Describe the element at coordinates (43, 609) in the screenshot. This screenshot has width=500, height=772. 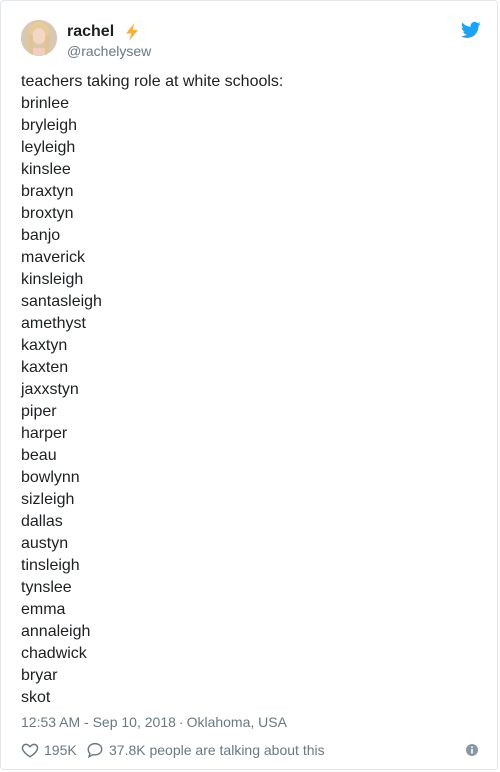
I see `tweet-name-line: emma` at that location.